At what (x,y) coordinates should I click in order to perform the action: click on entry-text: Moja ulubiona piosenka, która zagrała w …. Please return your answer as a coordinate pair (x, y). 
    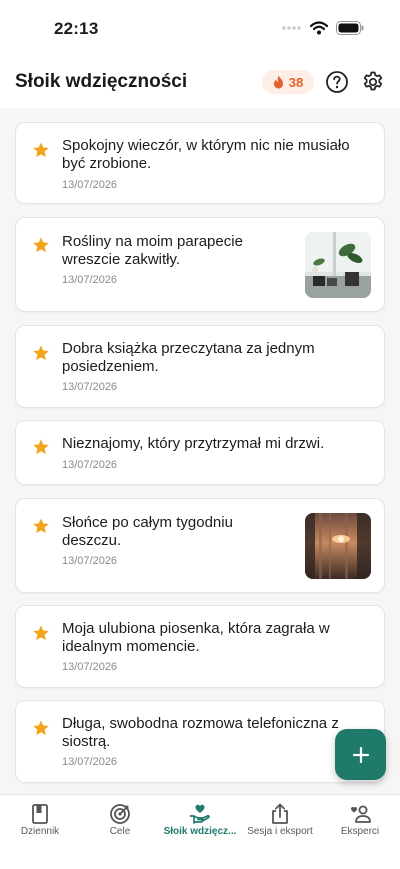
    Looking at the image, I should click on (196, 637).